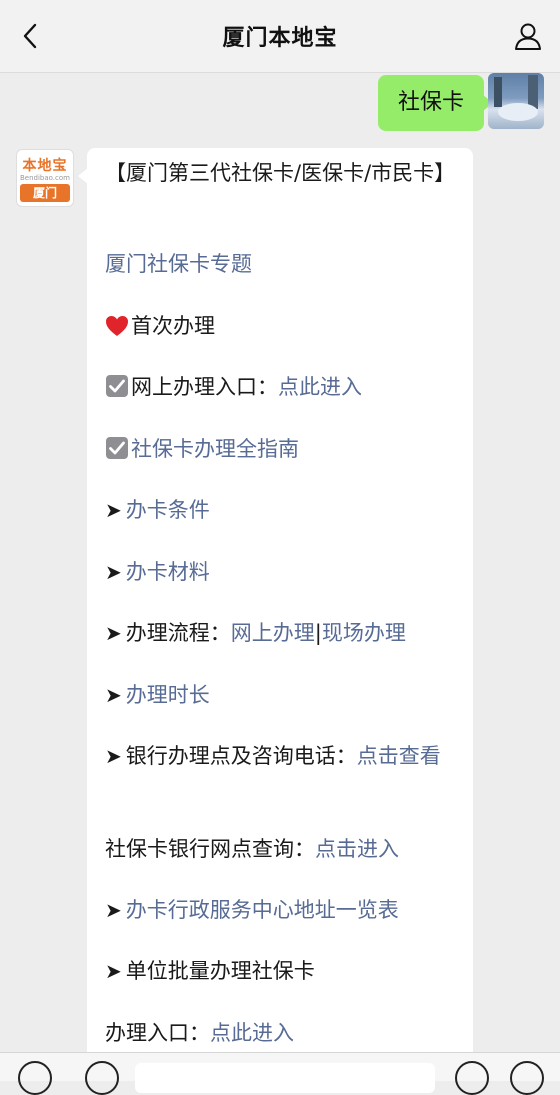 This screenshot has width=560, height=1095. Describe the element at coordinates (472, 1078) in the screenshot. I see `emoji-button` at that location.